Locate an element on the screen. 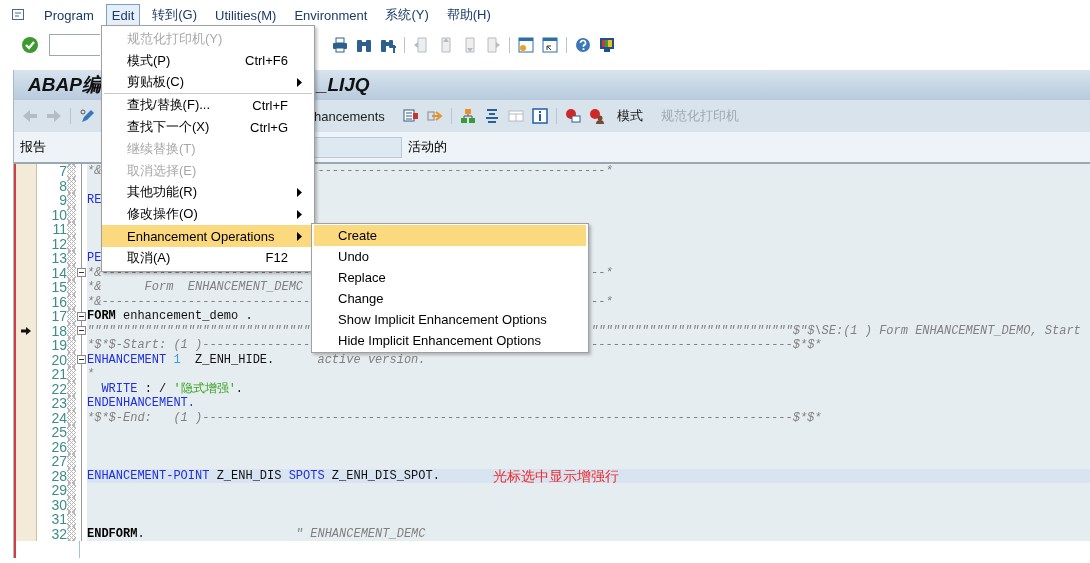 The image size is (1090, 563). menu-item: Hide Implicit Enhancement Options is located at coordinates (450, 340).